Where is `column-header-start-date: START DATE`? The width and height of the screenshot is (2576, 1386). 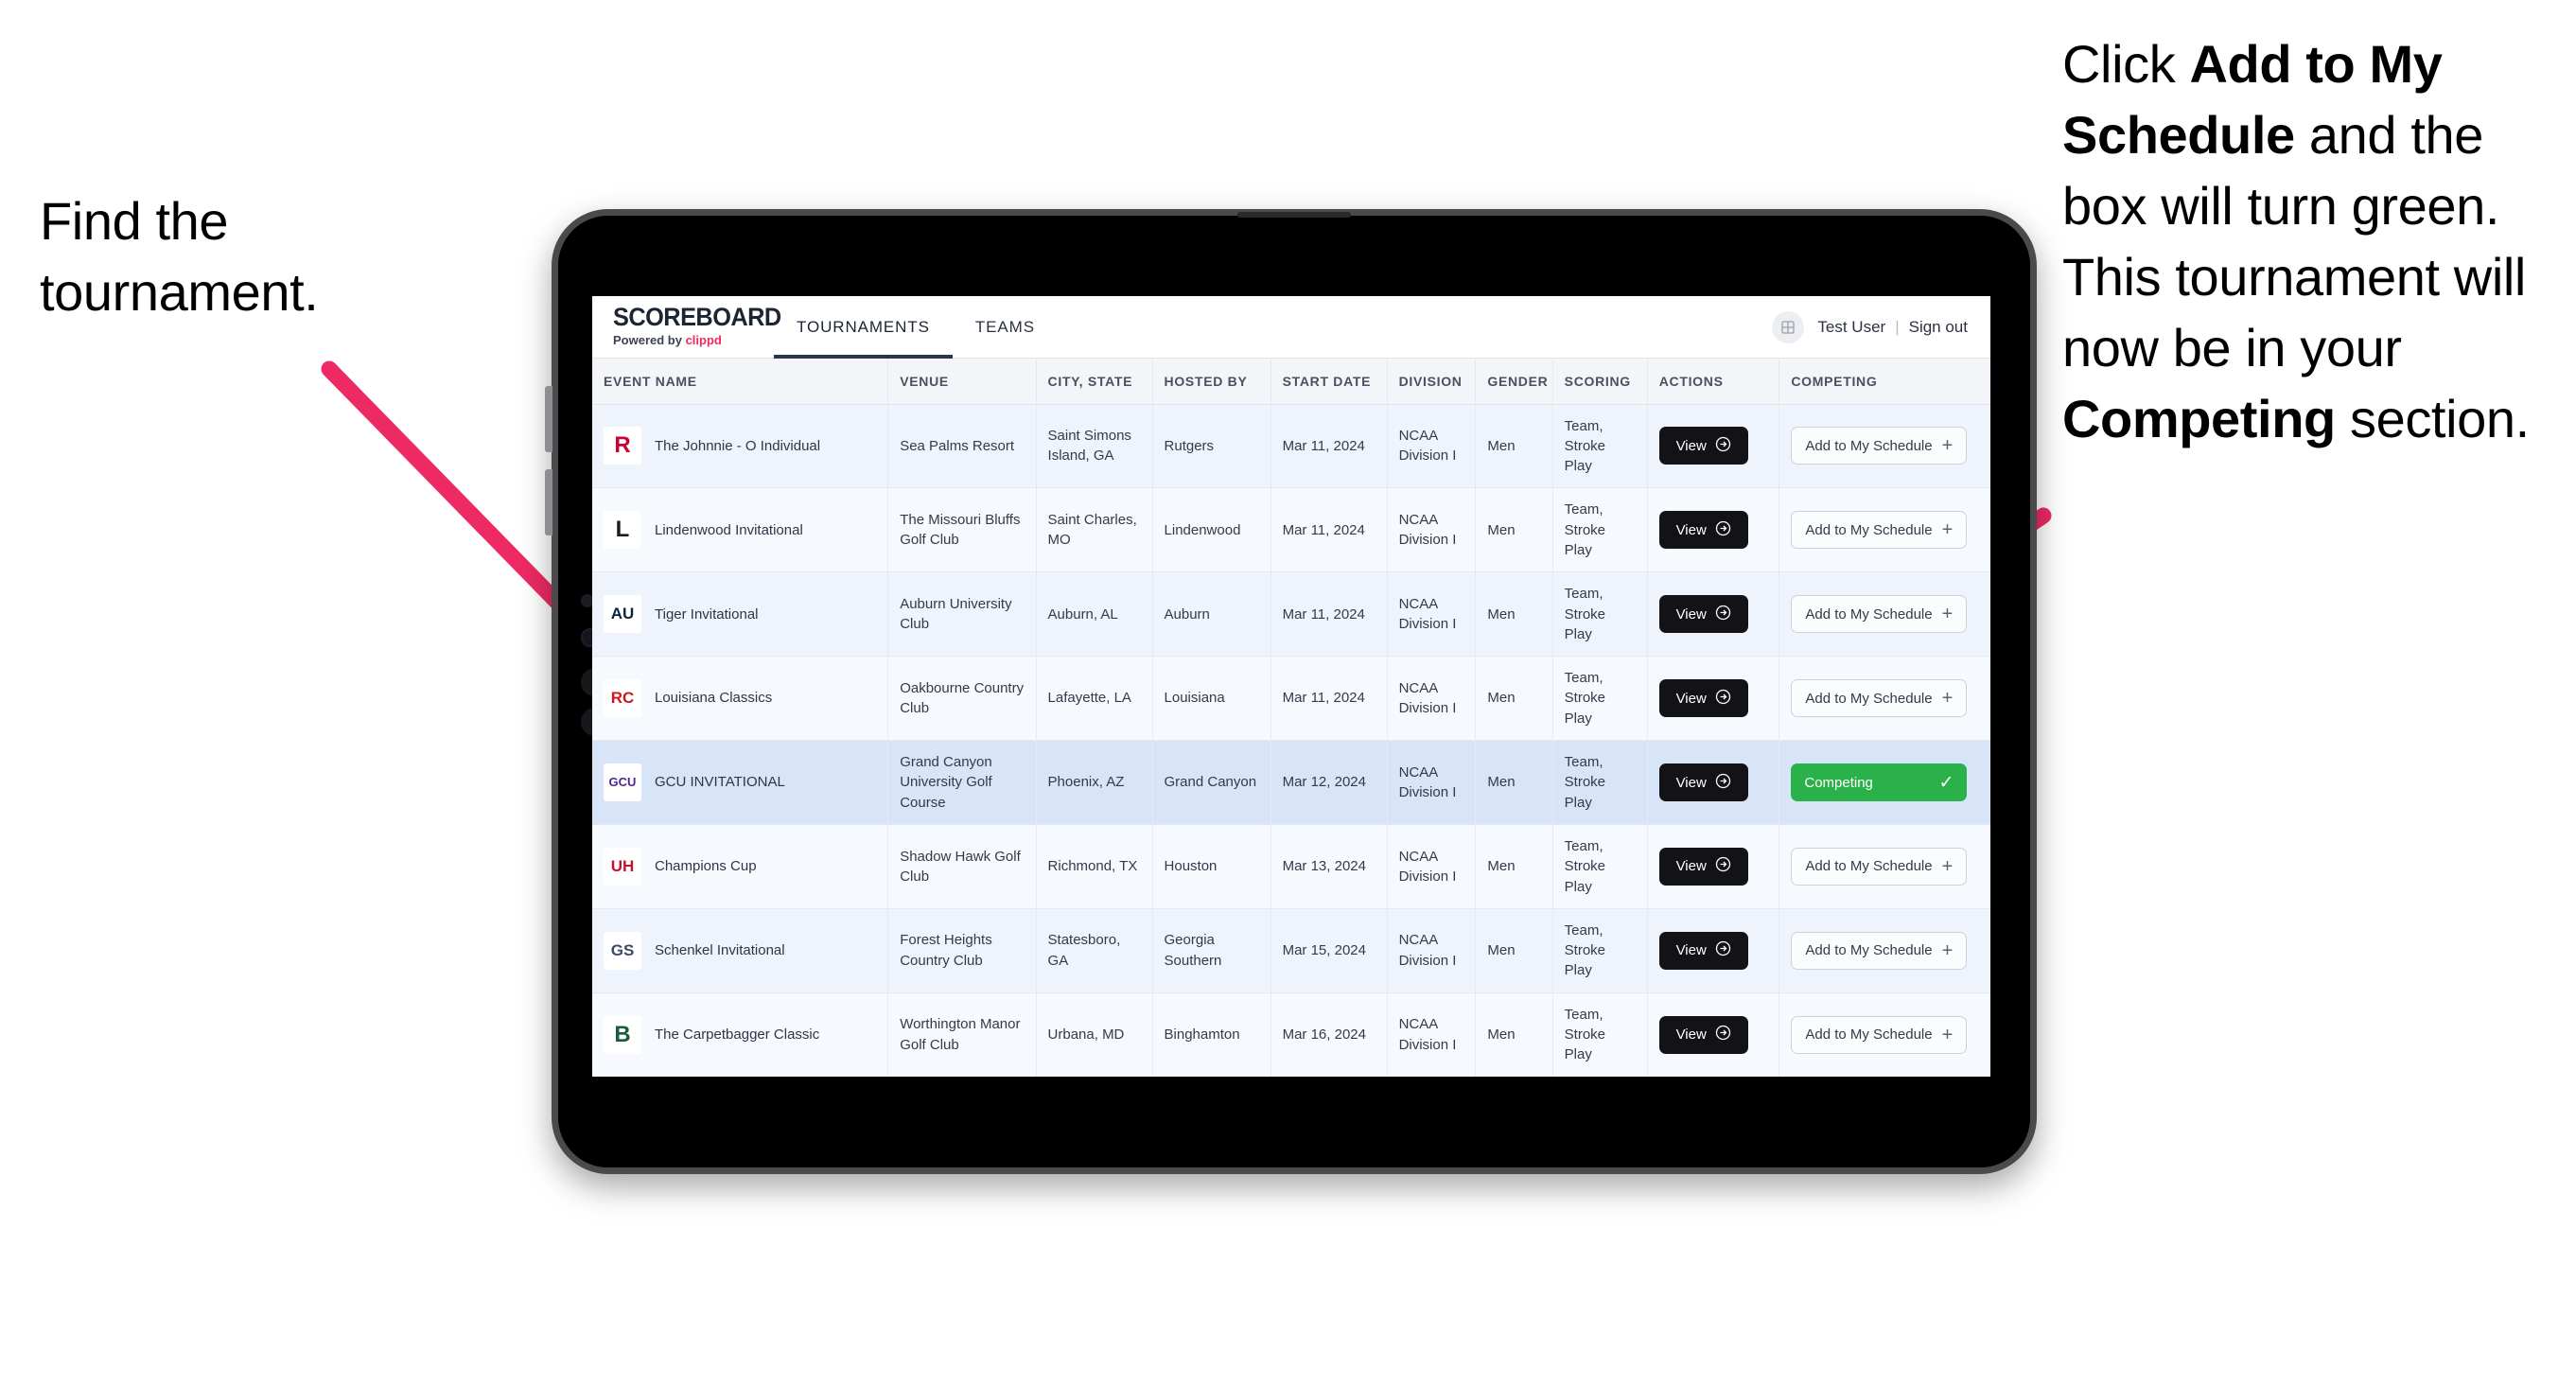 column-header-start-date: START DATE is located at coordinates (1329, 382).